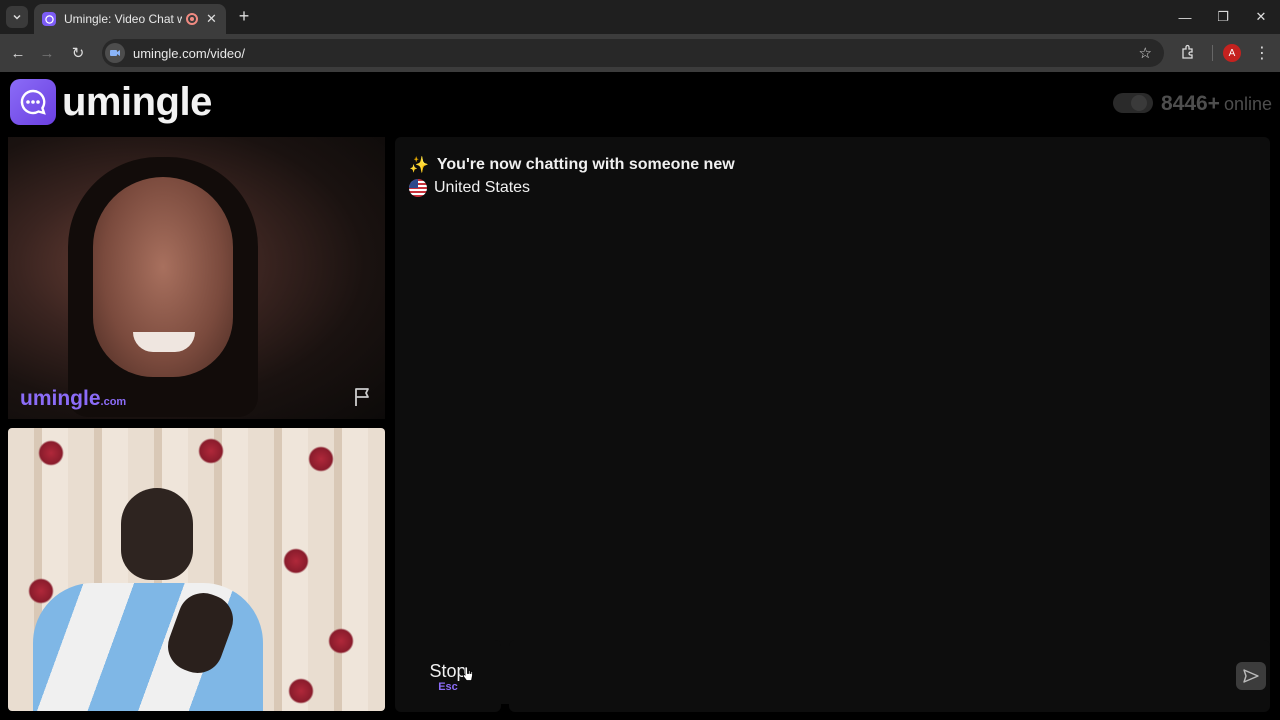 The width and height of the screenshot is (1280, 720). What do you see at coordinates (47, 53) in the screenshot?
I see `forward-button: →` at bounding box center [47, 53].